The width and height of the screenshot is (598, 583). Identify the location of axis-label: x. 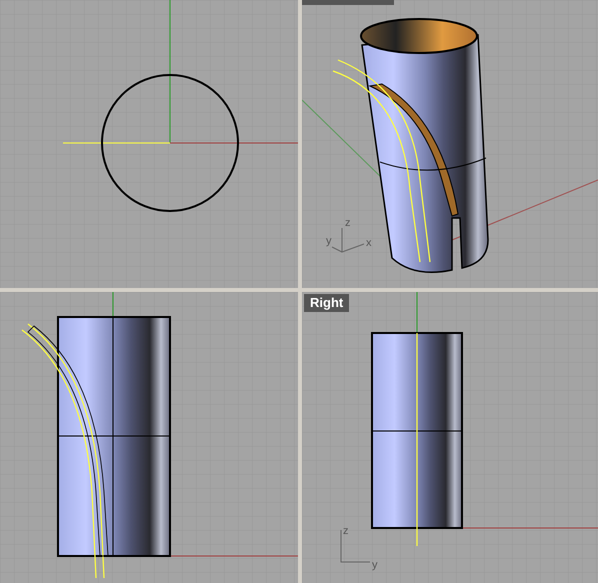
(369, 243).